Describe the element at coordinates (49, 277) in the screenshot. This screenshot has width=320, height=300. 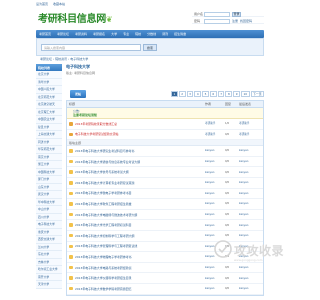
I see `sidebar-item: 南开大学` at that location.